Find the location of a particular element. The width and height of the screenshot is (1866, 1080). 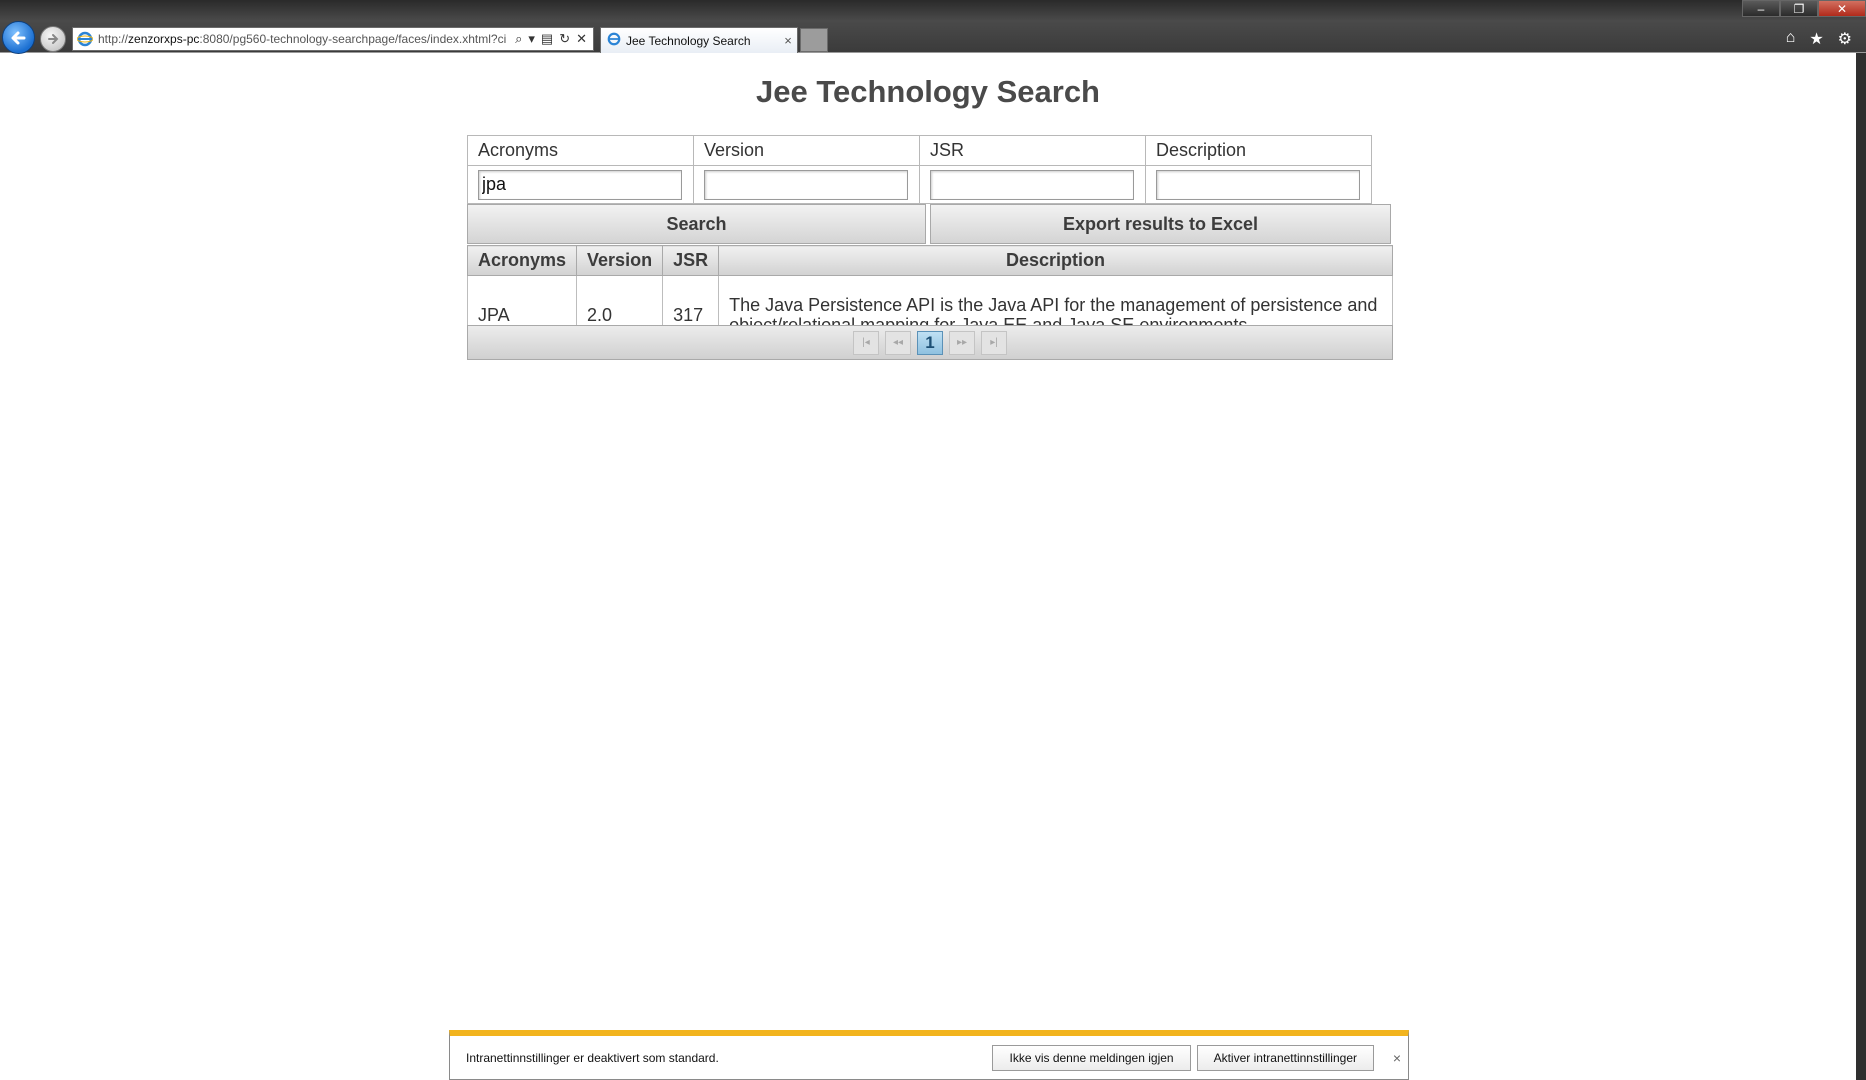

jsr-input is located at coordinates (1032, 184).